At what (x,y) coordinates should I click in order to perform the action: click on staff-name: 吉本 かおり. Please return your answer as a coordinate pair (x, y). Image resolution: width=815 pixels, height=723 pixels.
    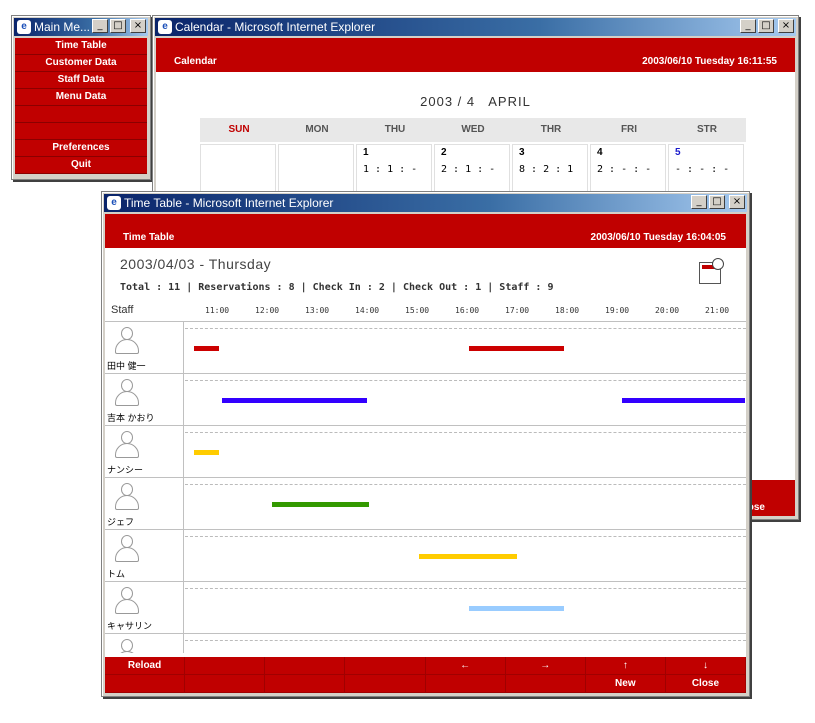
    Looking at the image, I should click on (131, 418).